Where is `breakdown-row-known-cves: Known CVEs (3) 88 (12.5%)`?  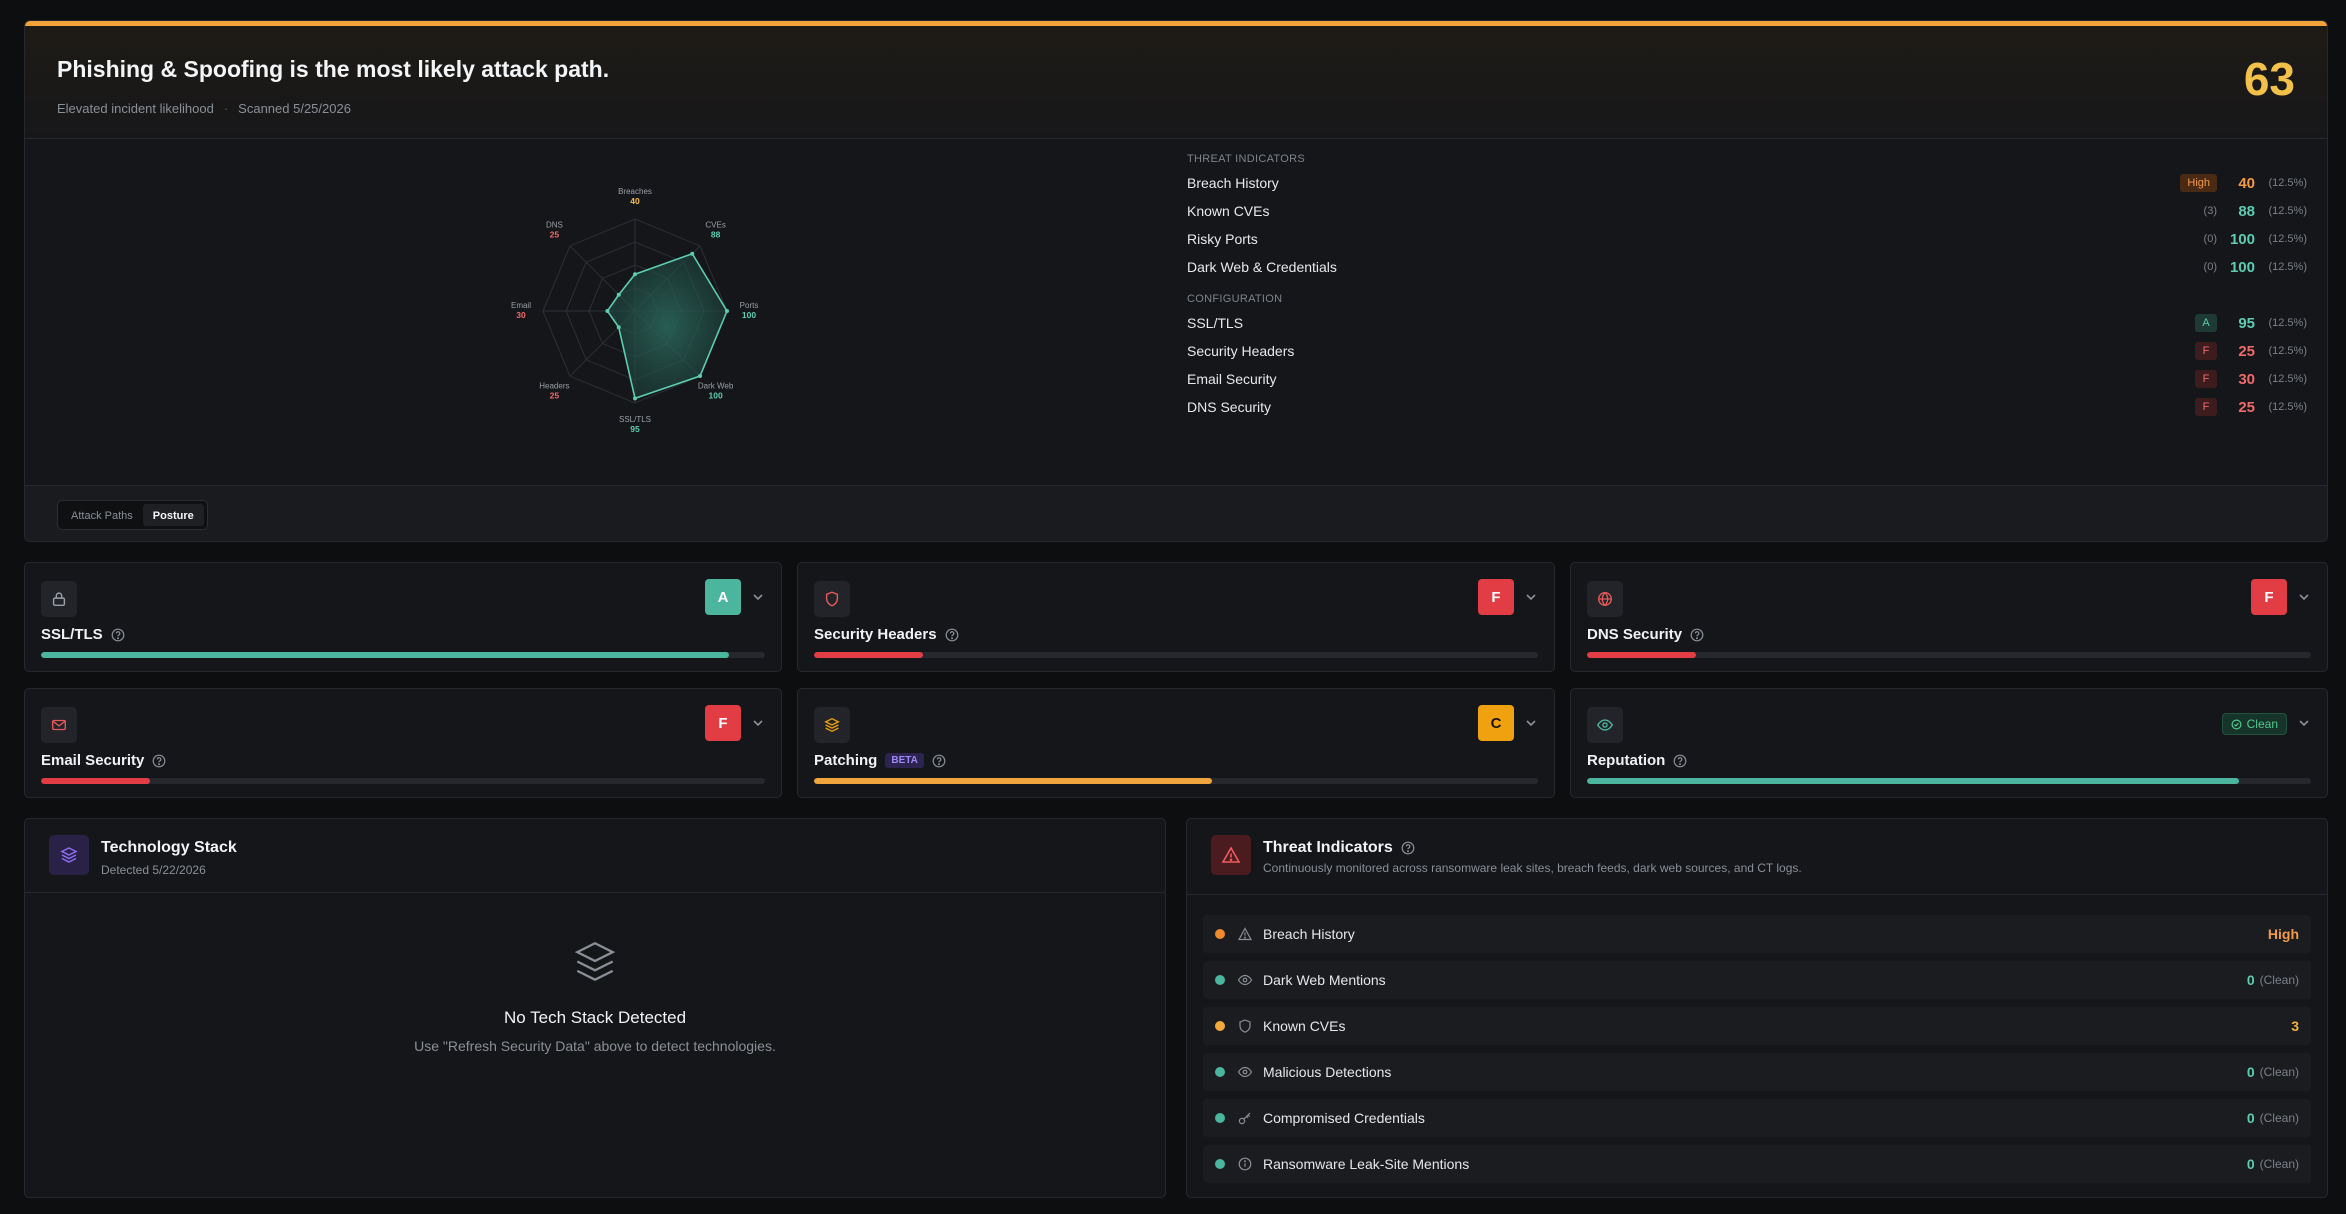
breakdown-row-known-cves: Known CVEs (3) 88 (12.5%) is located at coordinates (1747, 211).